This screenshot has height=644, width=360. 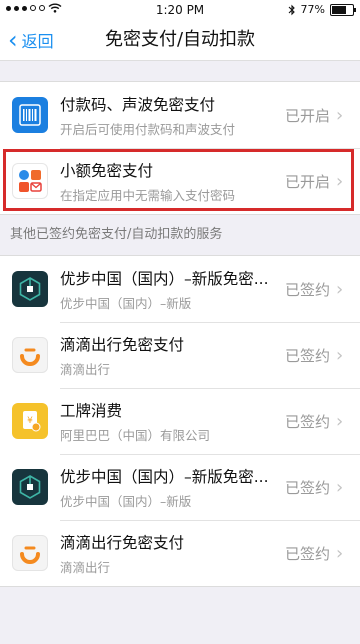 What do you see at coordinates (107, 170) in the screenshot?
I see `item-title: 小额免密支付` at bounding box center [107, 170].